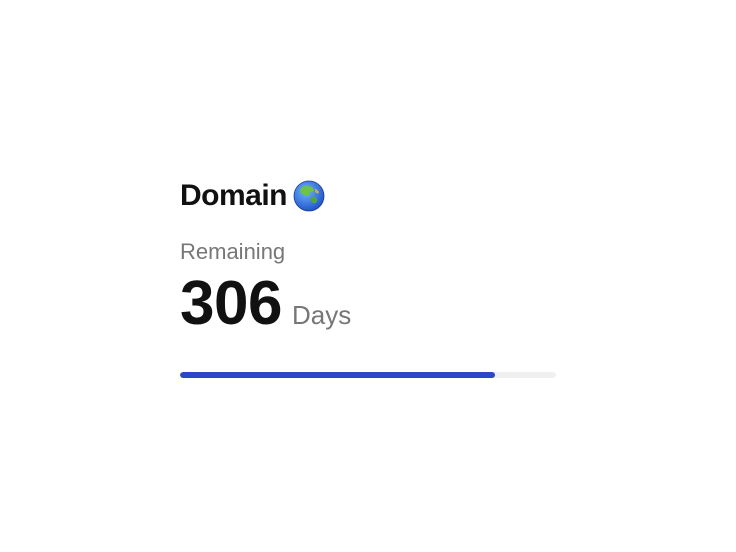  I want to click on progress-track, so click(368, 375).